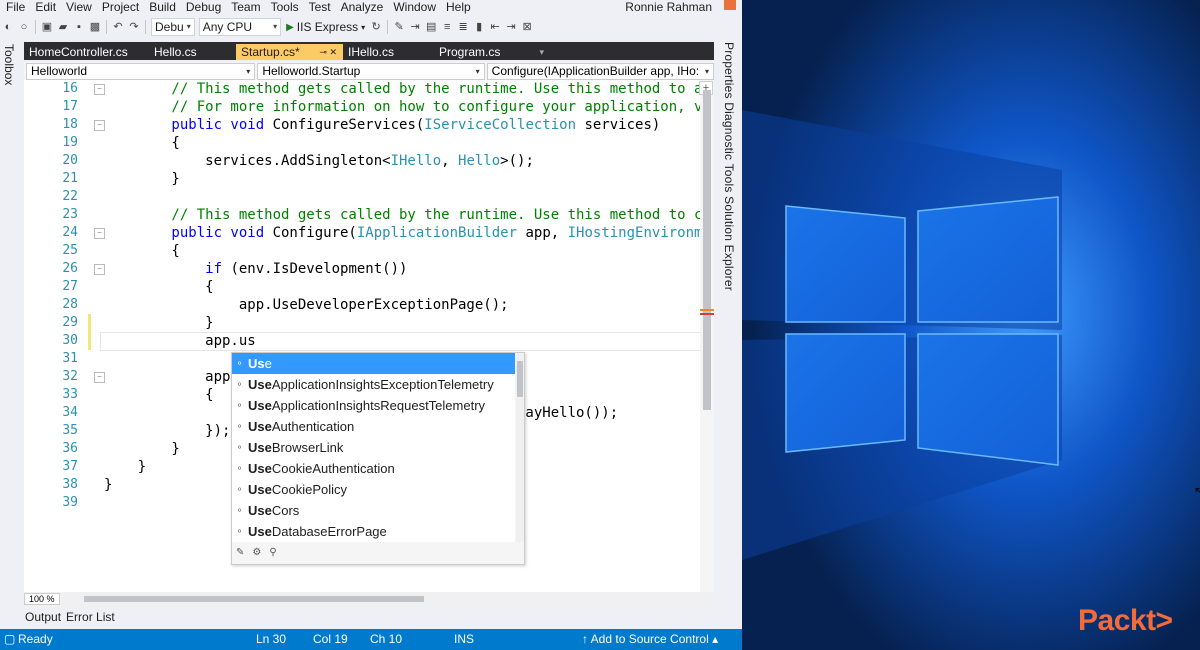 This screenshot has height=650, width=1200. What do you see at coordinates (626, 52) in the screenshot?
I see `tab-overflow-icon: ▾` at bounding box center [626, 52].